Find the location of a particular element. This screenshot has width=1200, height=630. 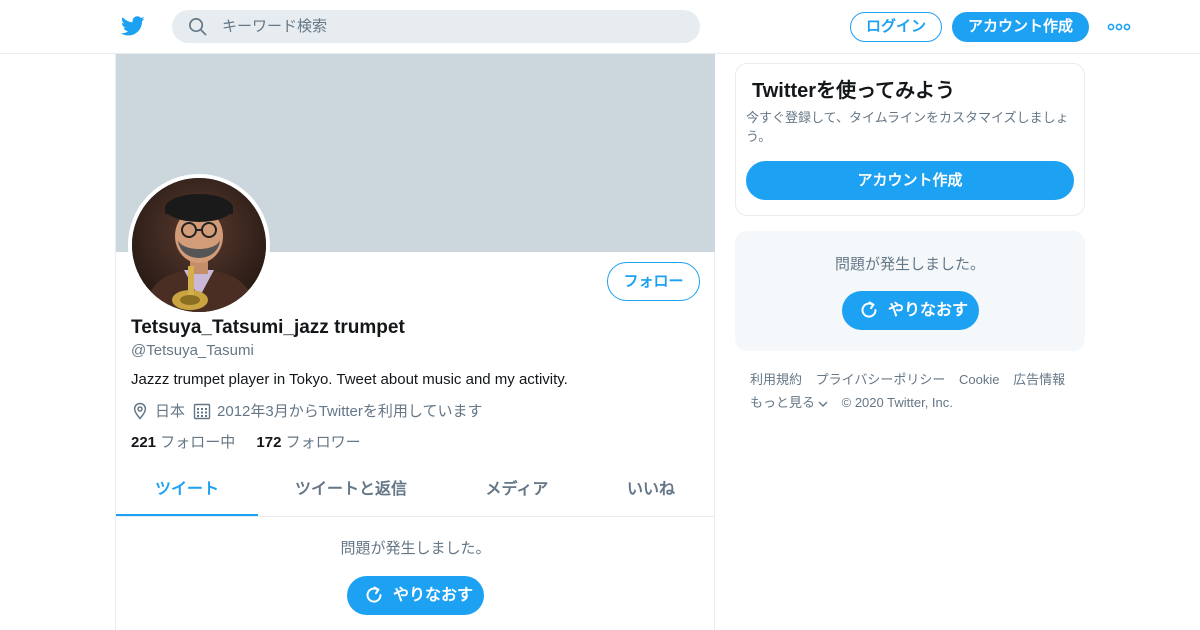

footer-more-label: もっと見る is located at coordinates (783, 402).